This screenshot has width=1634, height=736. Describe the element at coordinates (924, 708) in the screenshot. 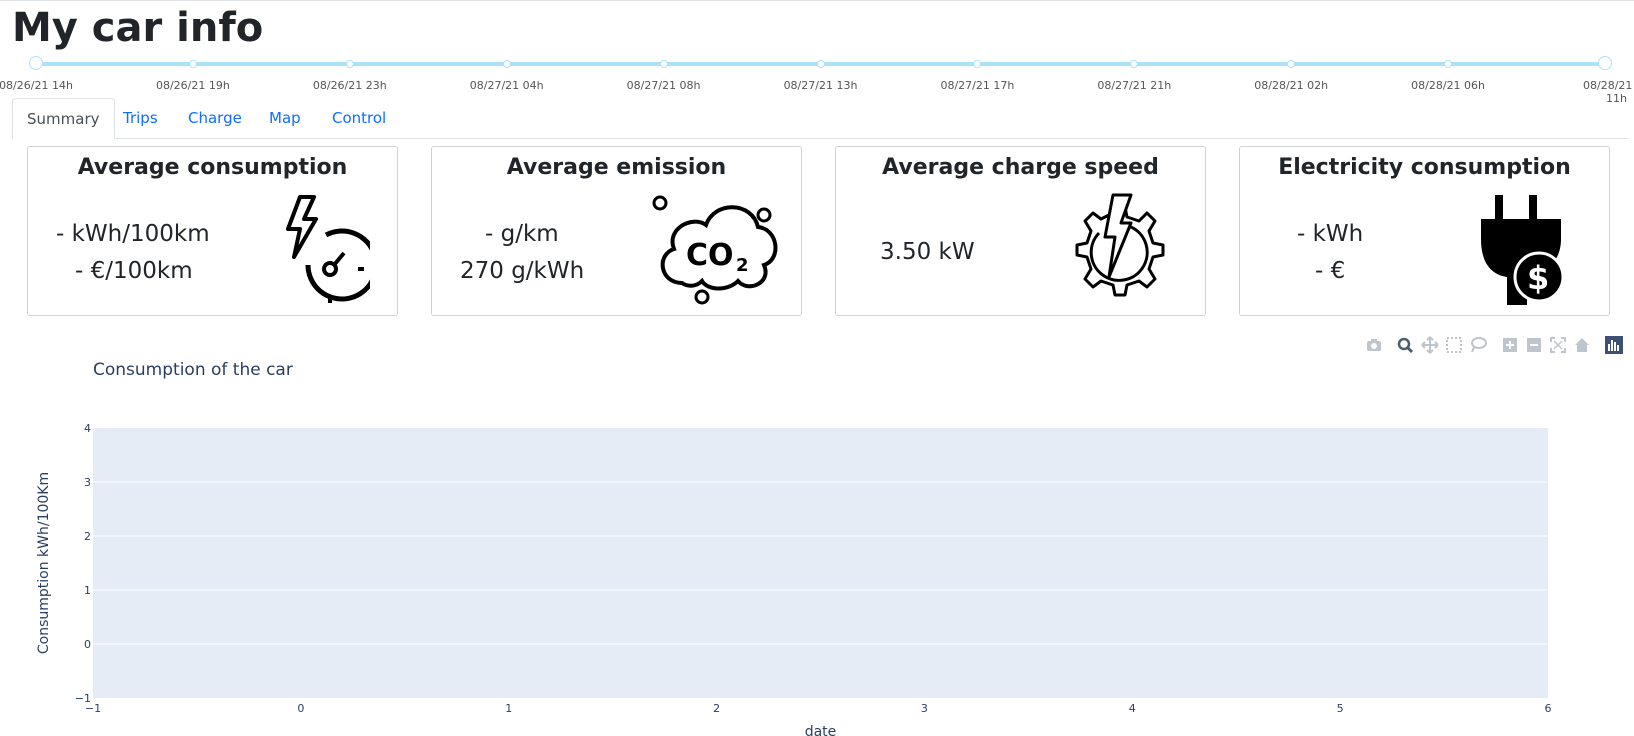

I see `x-tick-label: 3` at that location.